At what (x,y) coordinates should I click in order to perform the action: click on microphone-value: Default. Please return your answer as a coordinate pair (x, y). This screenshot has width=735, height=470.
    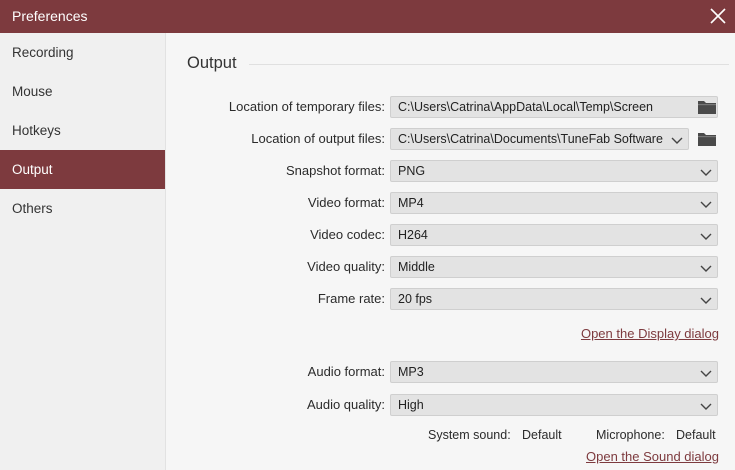
    Looking at the image, I should click on (696, 435).